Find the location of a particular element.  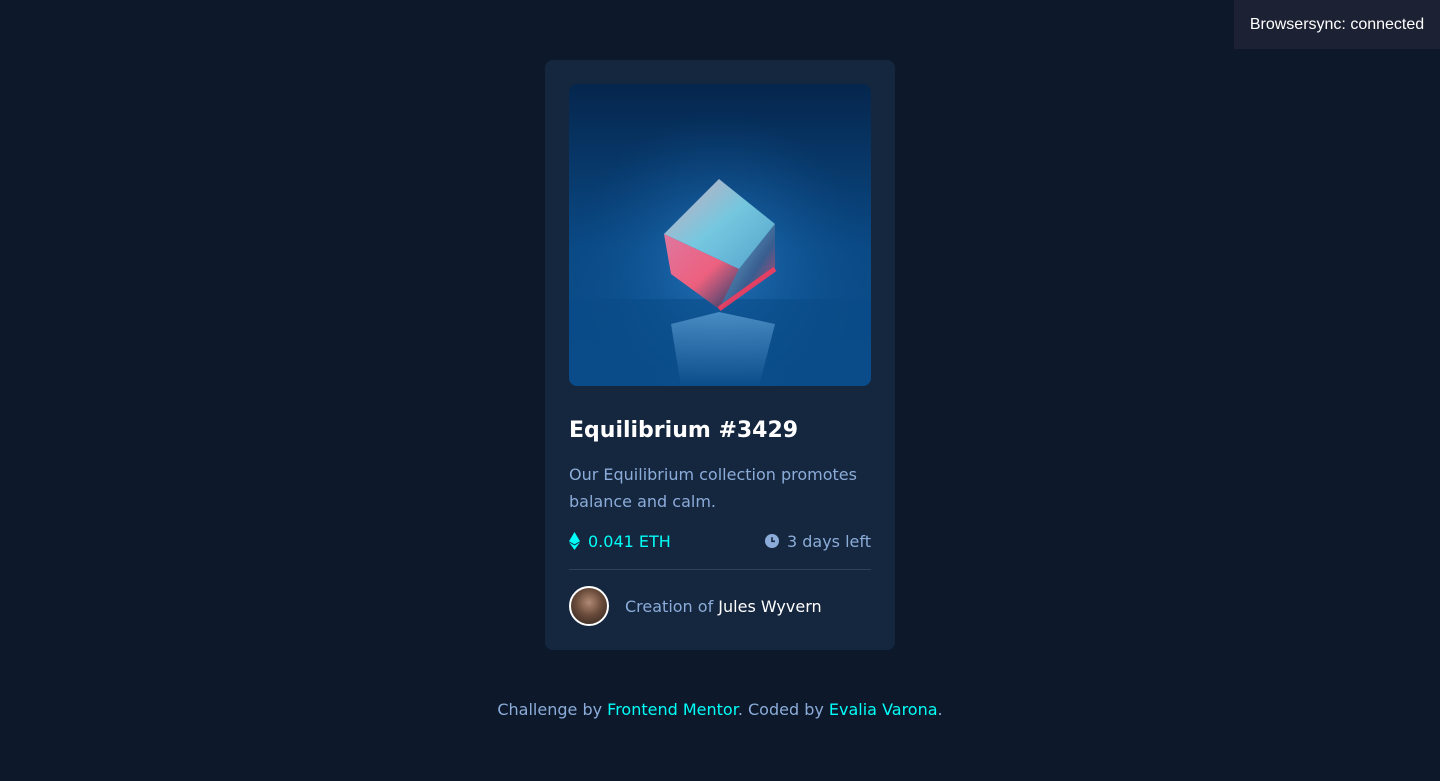

creator-prefix: Creation of is located at coordinates (669, 606).